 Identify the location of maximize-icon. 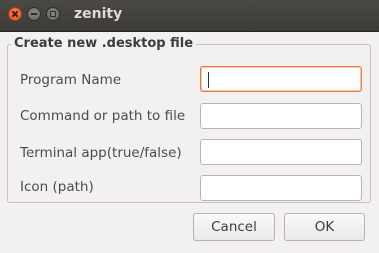
(53, 14).